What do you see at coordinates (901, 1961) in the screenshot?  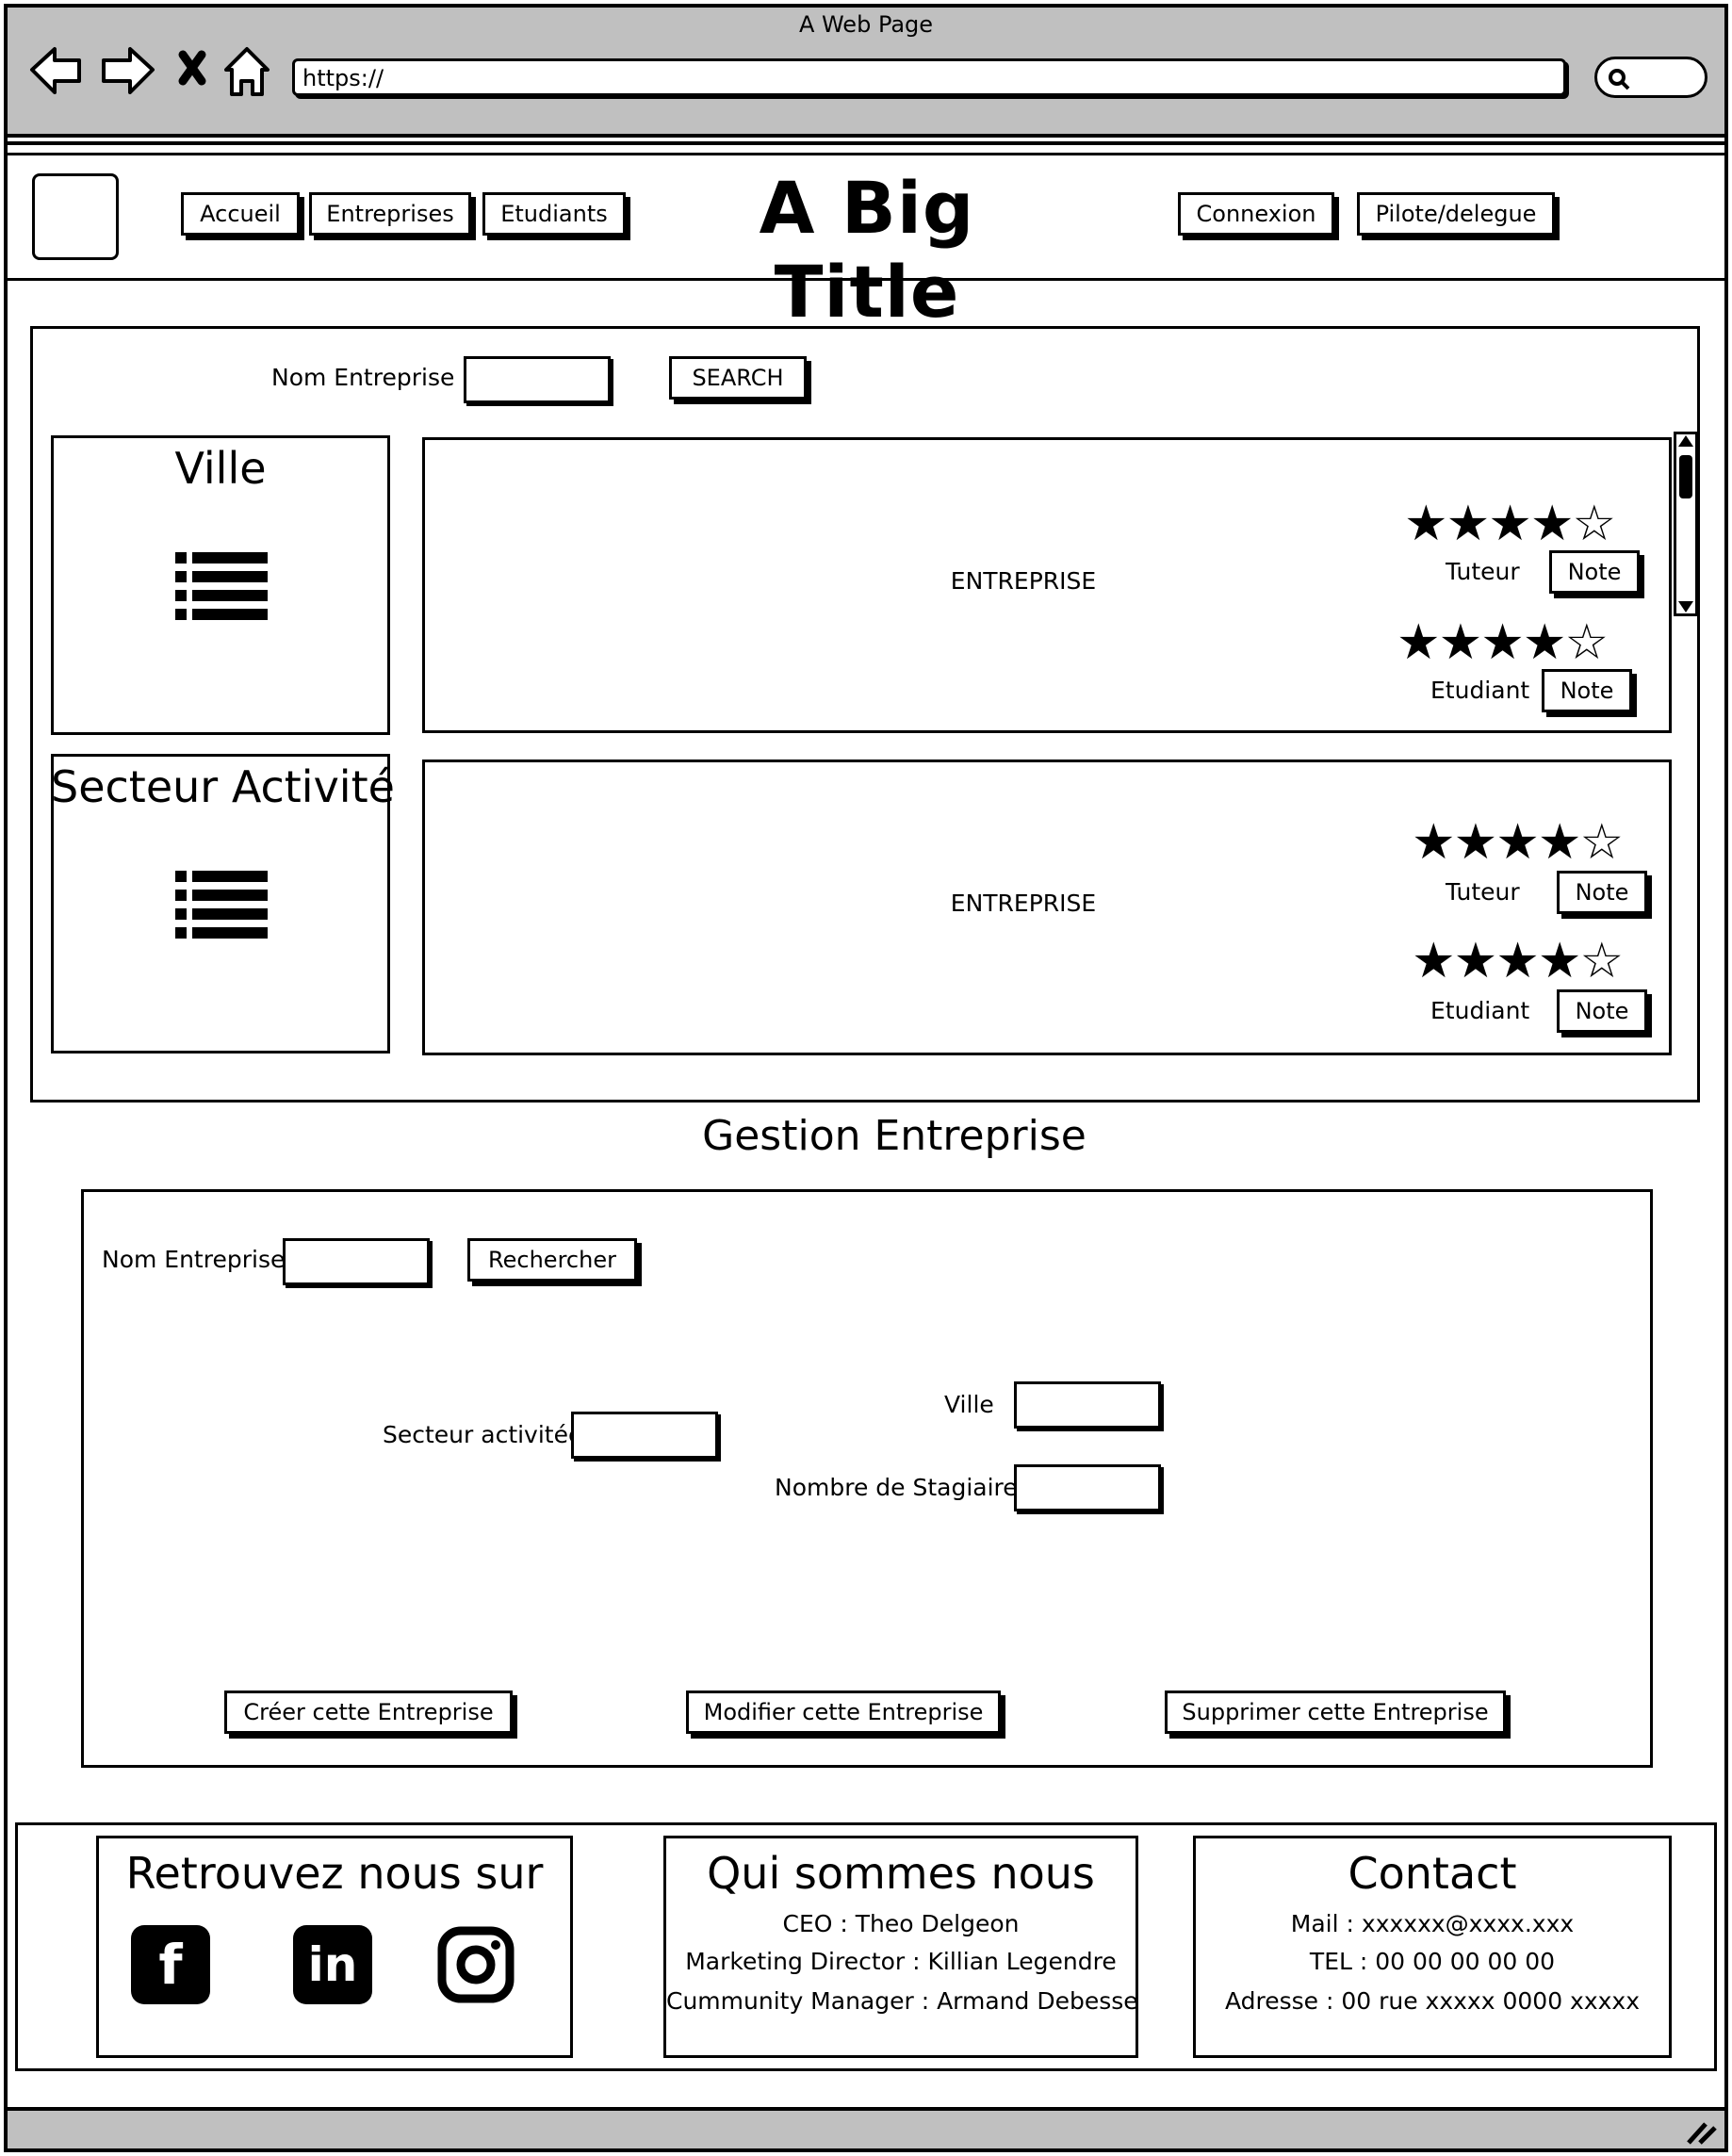 I see `footer-about-line: Marketing Director : Killian Legendre` at bounding box center [901, 1961].